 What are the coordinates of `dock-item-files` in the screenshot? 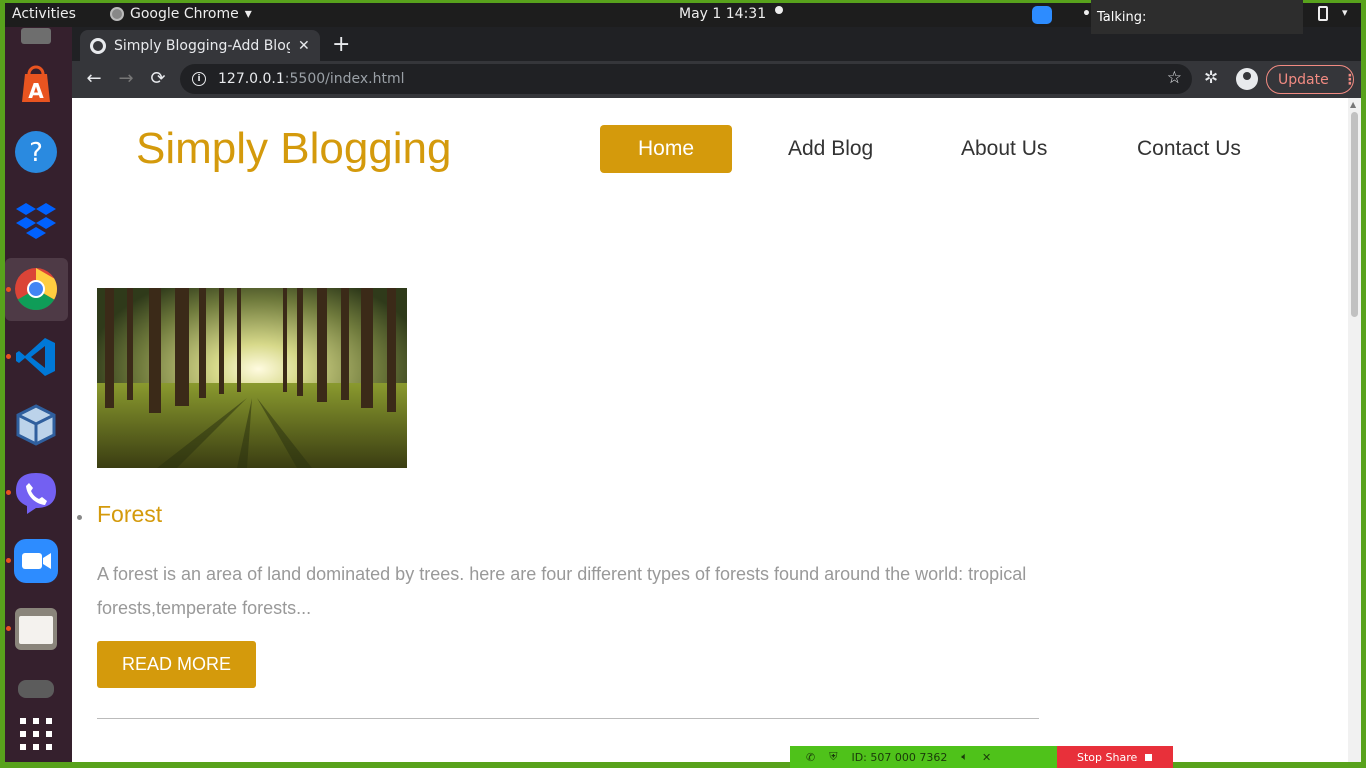 It's located at (36, 629).